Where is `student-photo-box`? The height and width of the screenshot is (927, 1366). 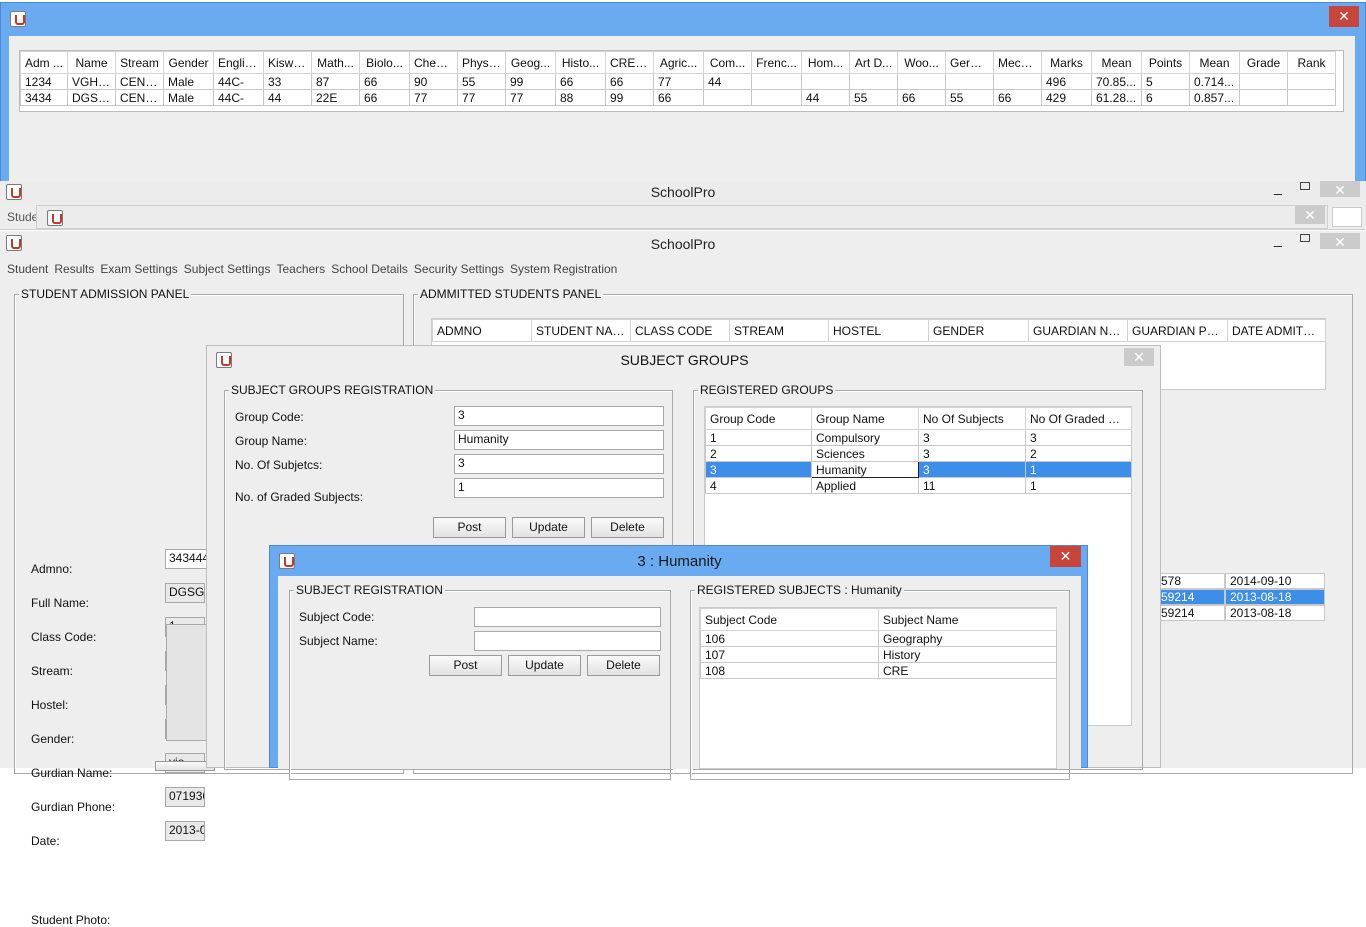
student-photo-box is located at coordinates (188, 682).